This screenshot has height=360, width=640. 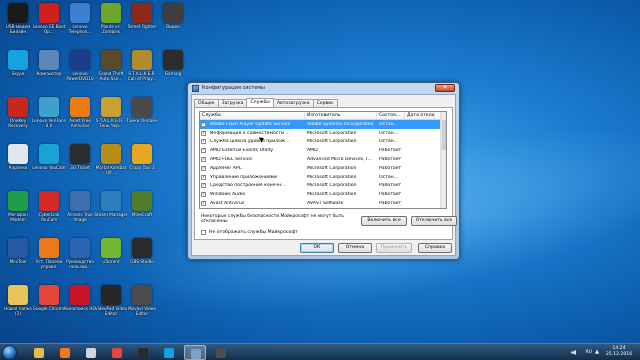 I want to click on tab-1: Загрузка, so click(x=232, y=103).